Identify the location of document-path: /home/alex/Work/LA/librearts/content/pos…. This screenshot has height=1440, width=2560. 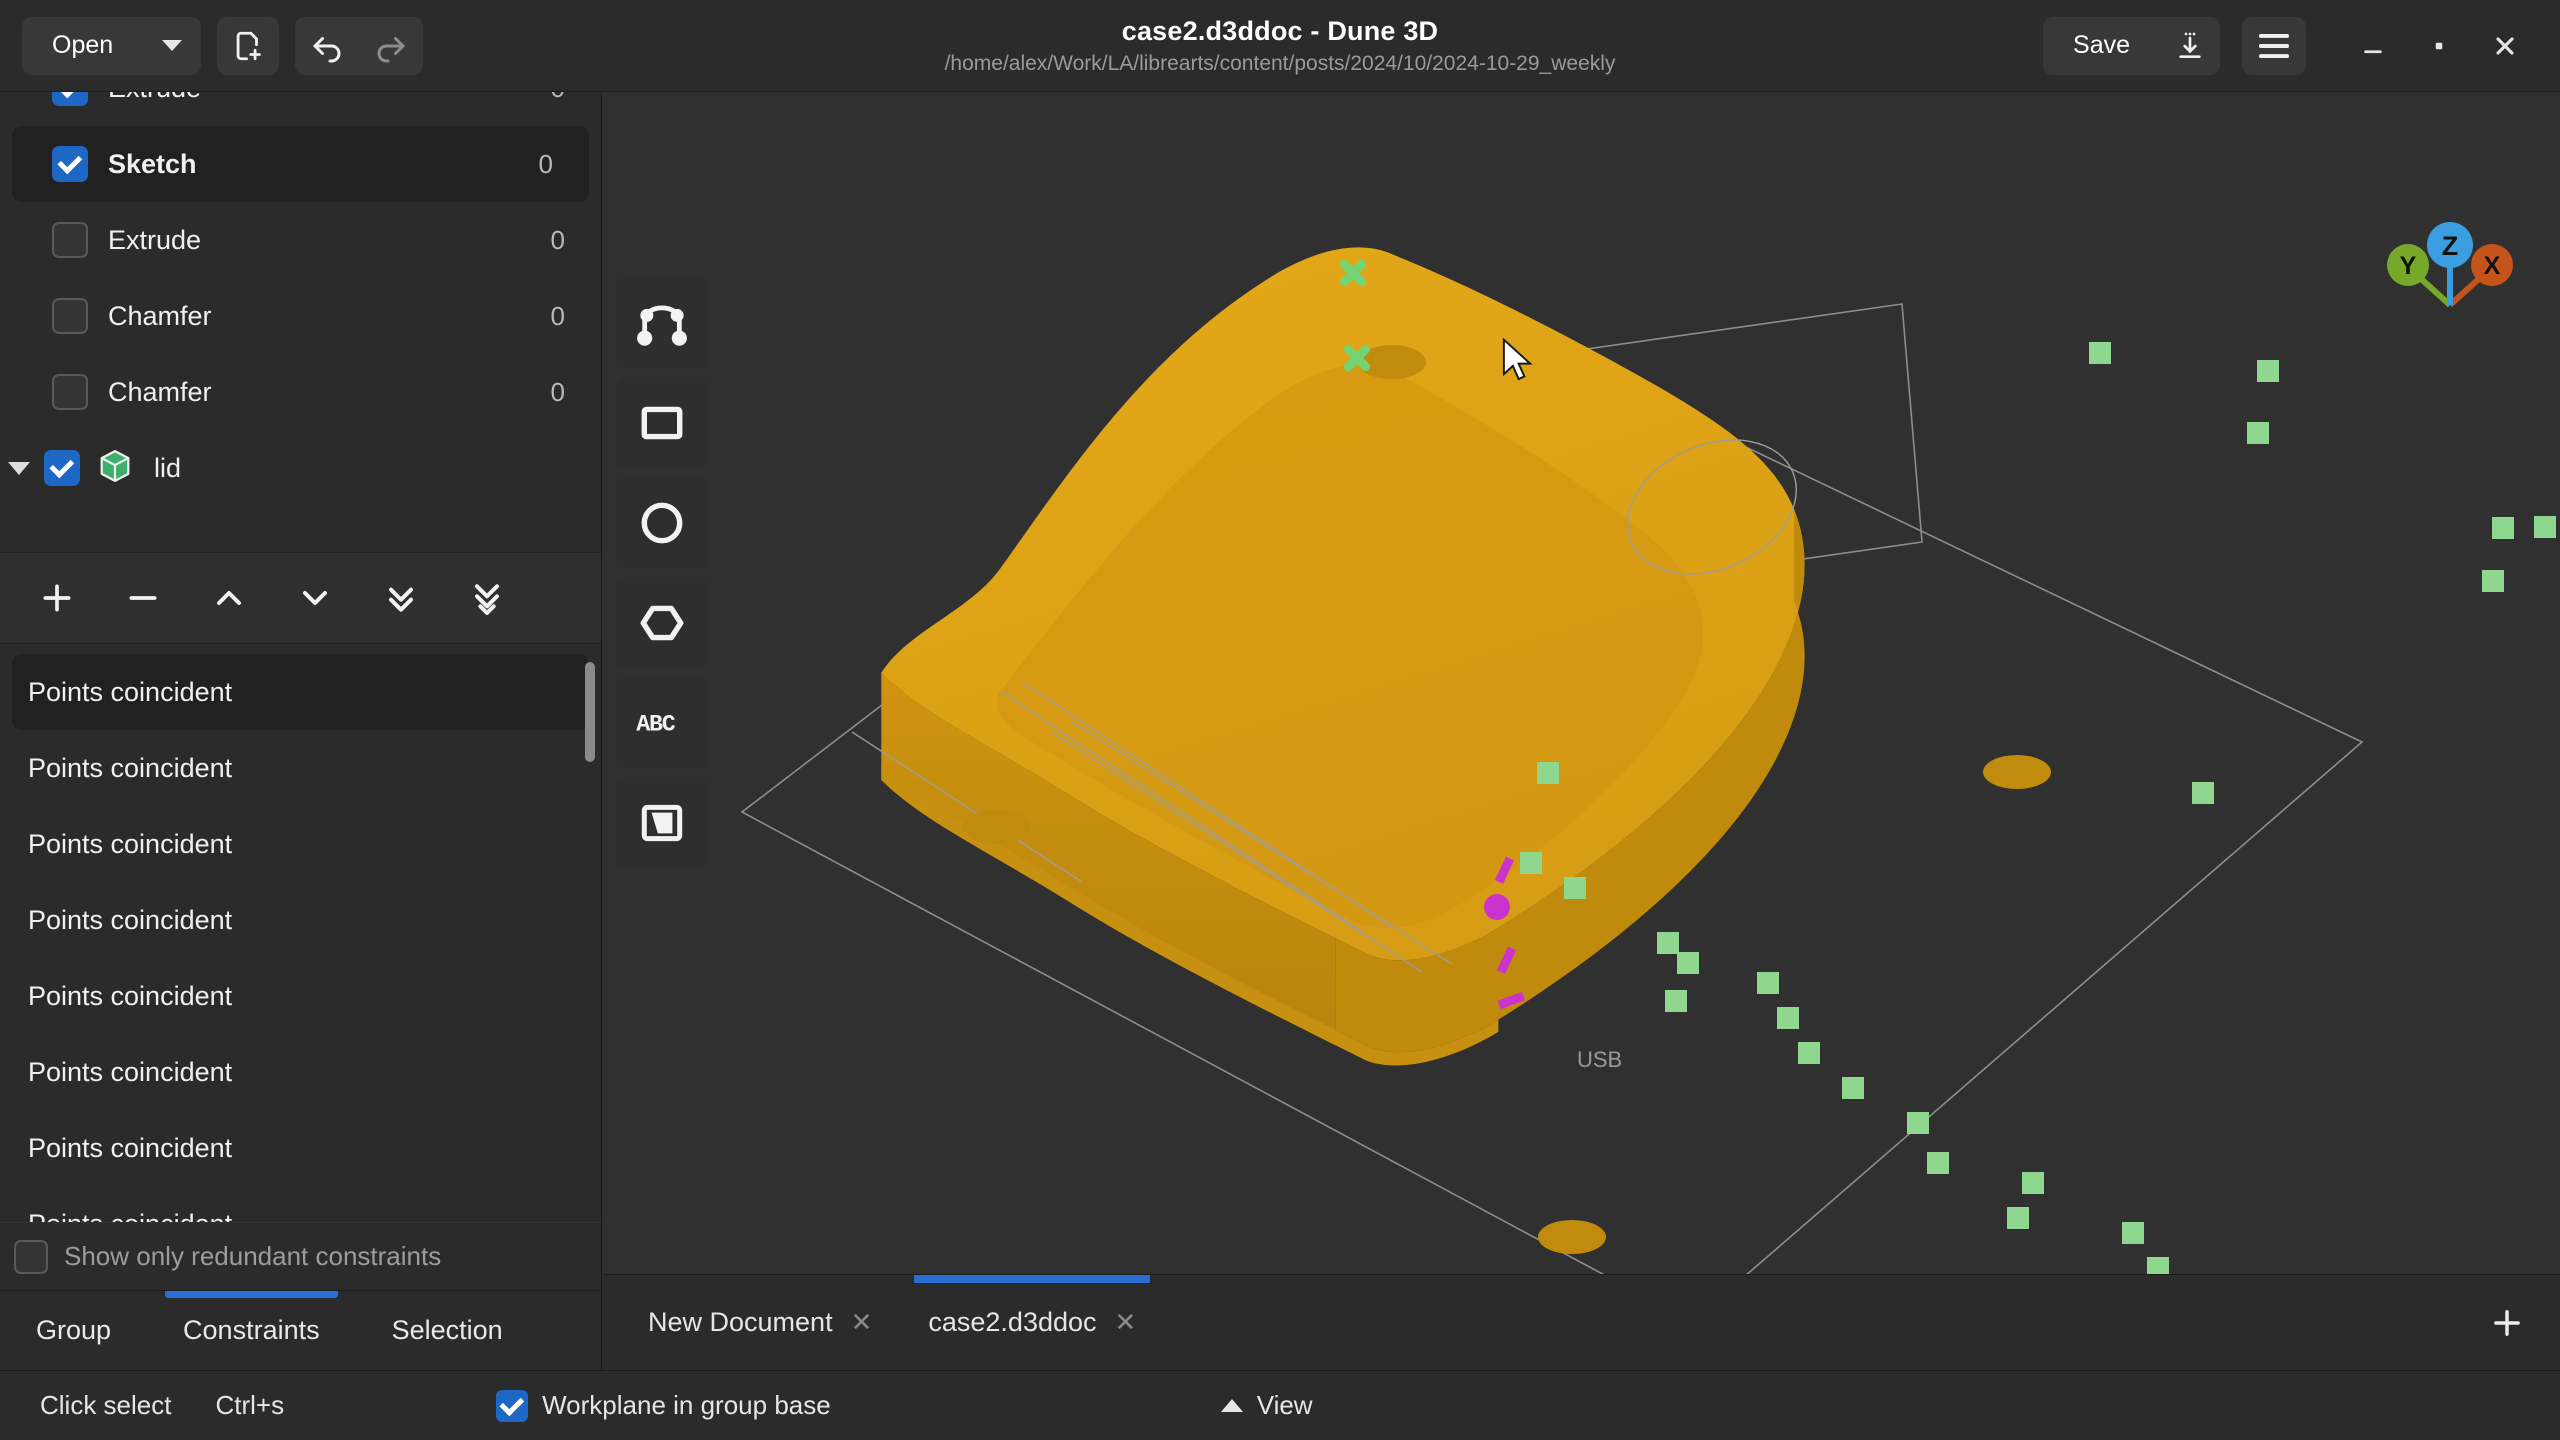
(1280, 63).